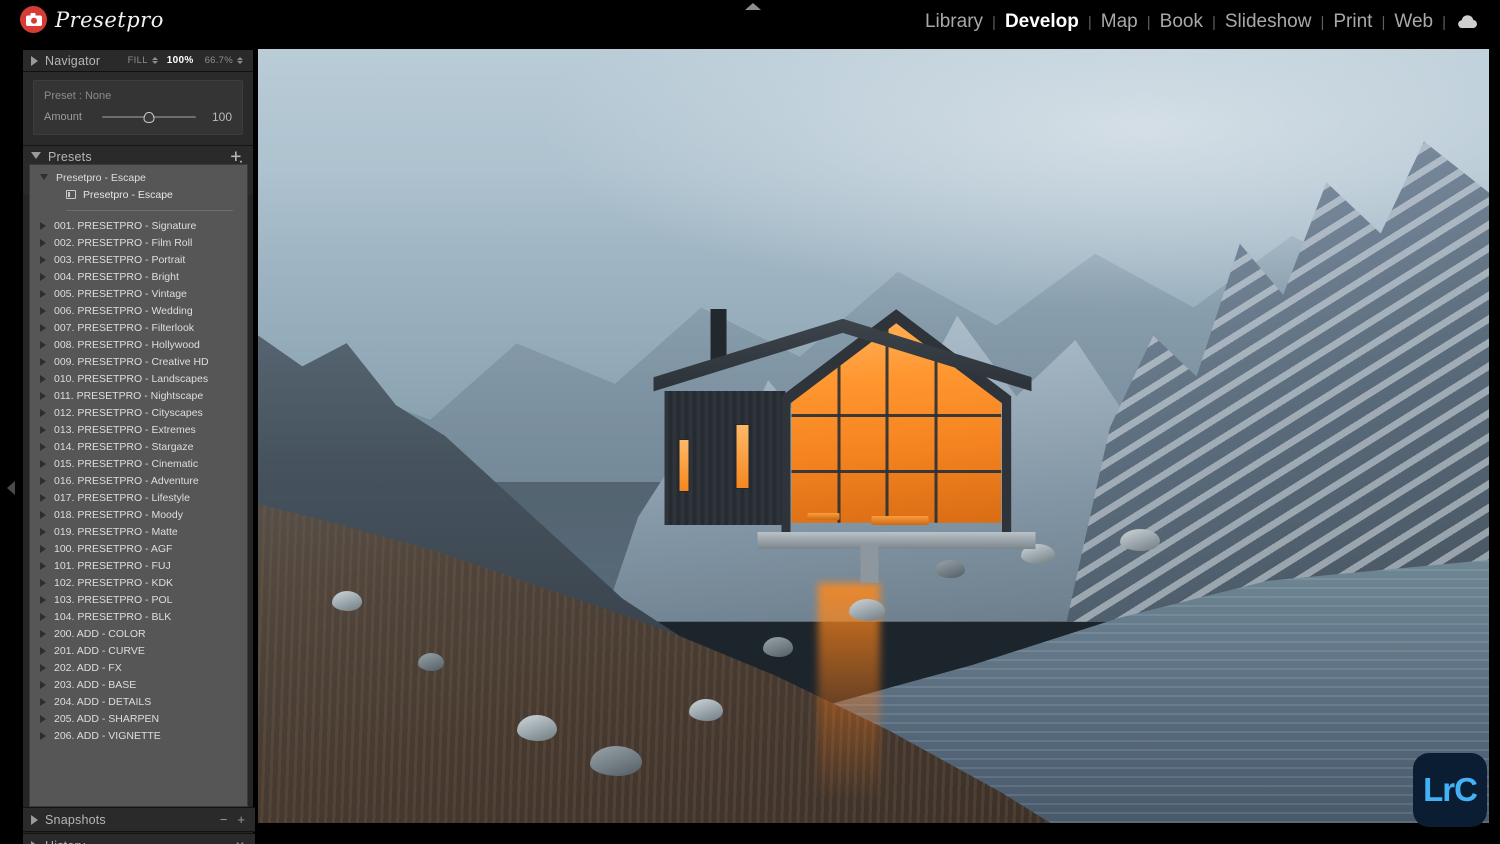  I want to click on amount-slider-handle, so click(149, 117).